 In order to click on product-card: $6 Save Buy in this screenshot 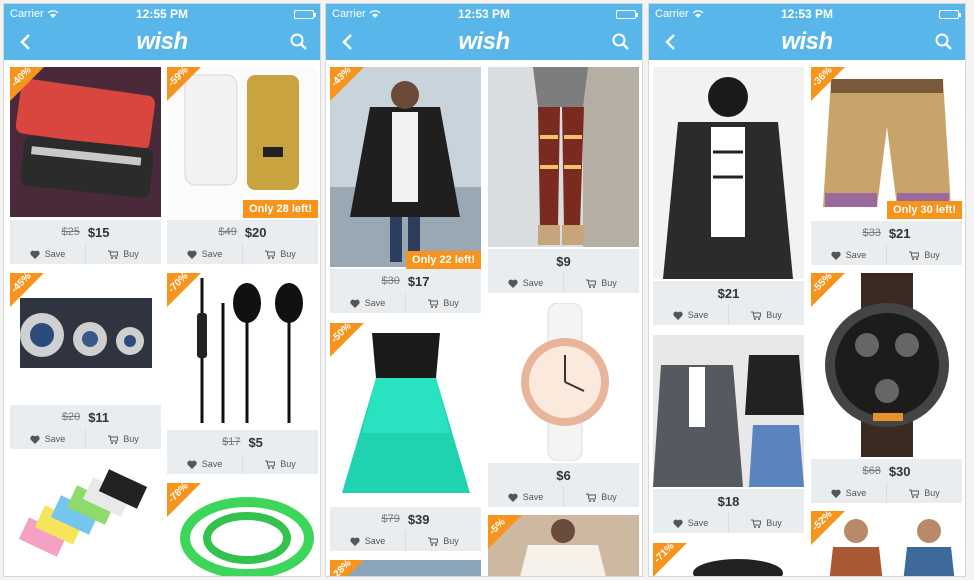, I will do `click(563, 405)`.